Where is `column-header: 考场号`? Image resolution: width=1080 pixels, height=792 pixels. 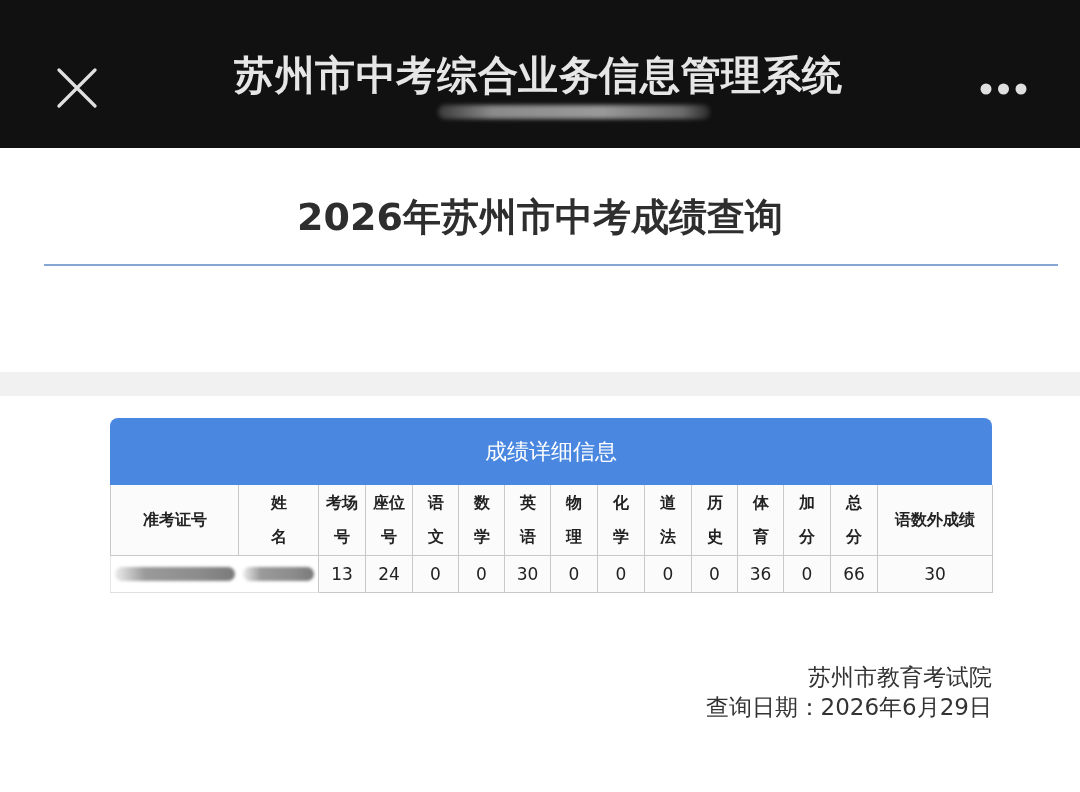
column-header: 考场号 is located at coordinates (342, 520).